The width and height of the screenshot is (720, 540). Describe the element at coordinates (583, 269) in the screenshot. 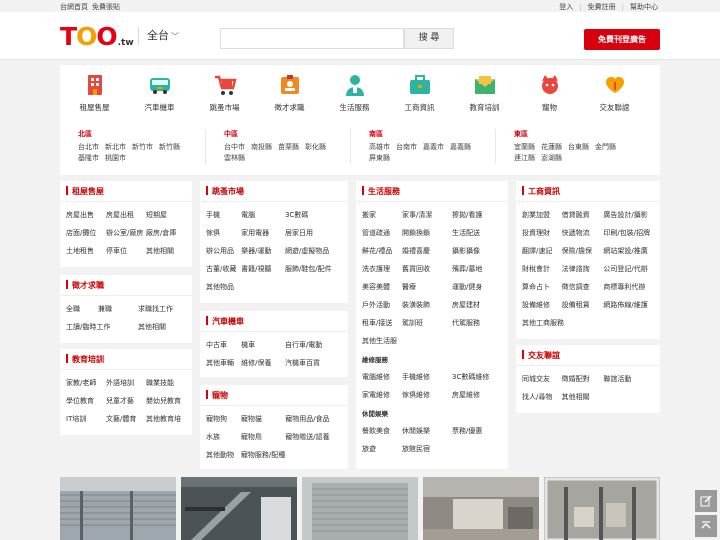

I see `panel-link: 法律諮詢` at that location.